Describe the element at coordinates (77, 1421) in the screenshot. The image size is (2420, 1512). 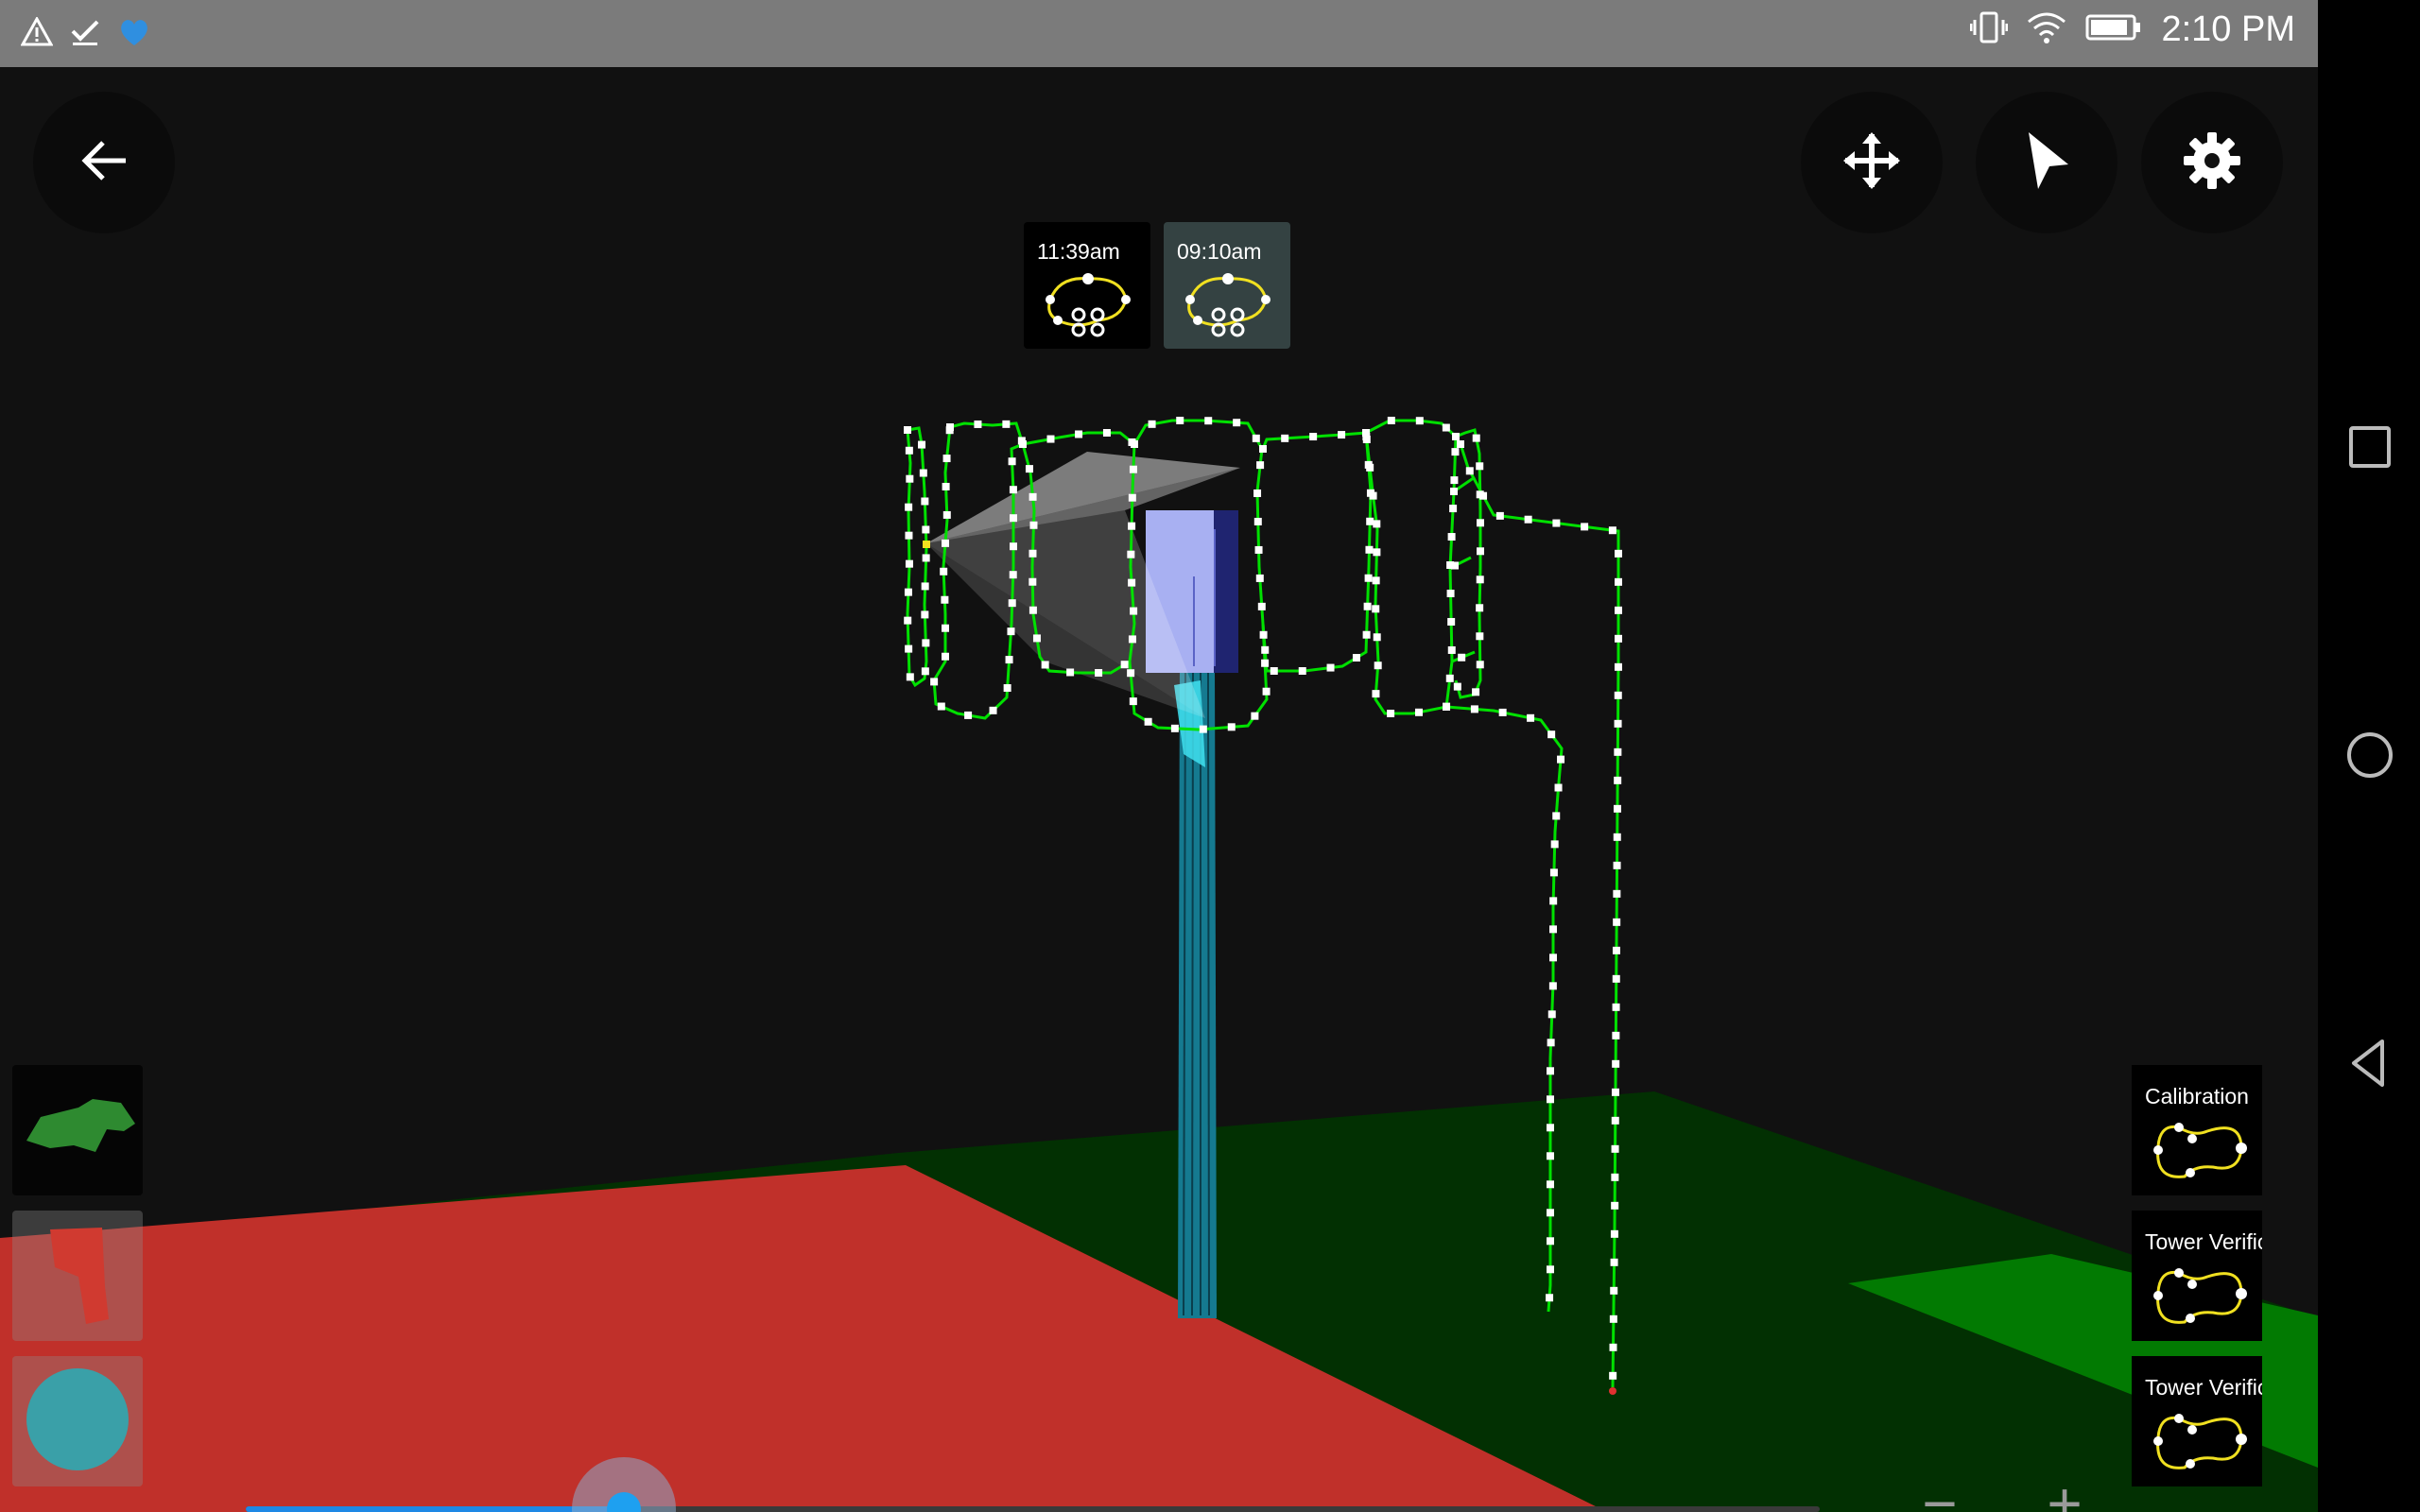
I see `circle-layer-button` at that location.